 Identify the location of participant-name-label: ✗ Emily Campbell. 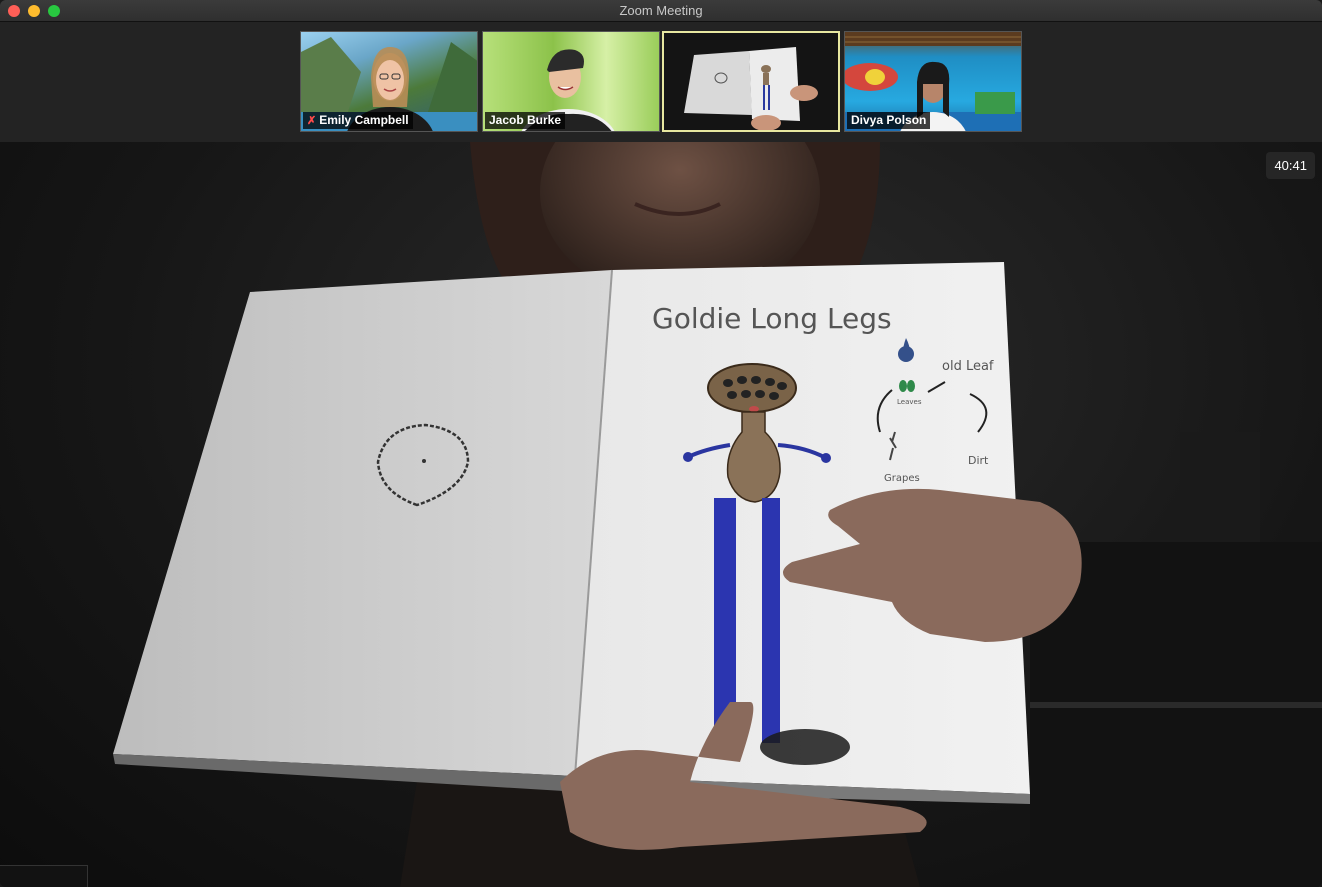
(358, 120).